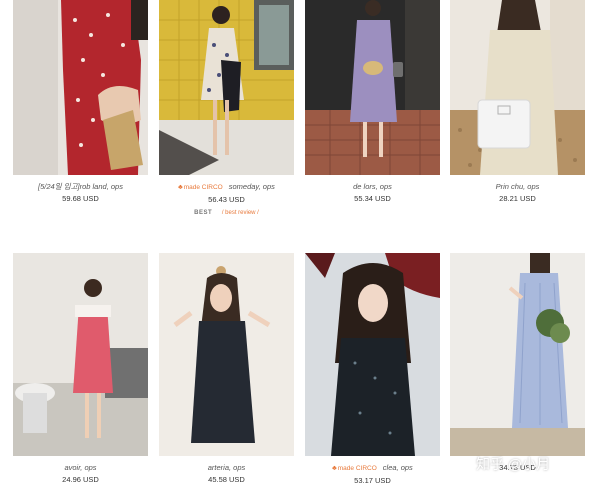 The height and width of the screenshot is (488, 600). I want to click on product-name: de lors, ops, so click(372, 187).